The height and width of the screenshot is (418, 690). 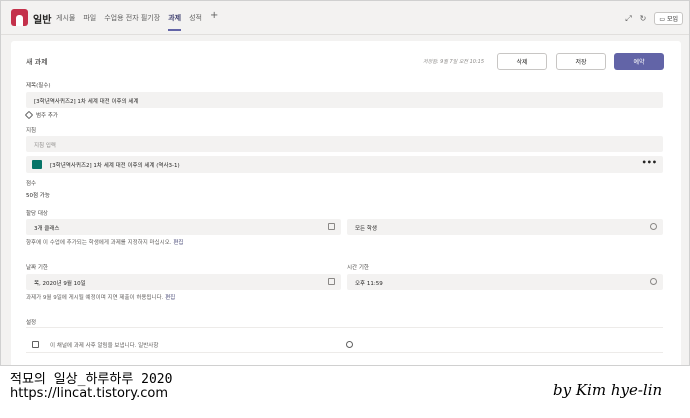 What do you see at coordinates (31, 131) in the screenshot?
I see `instructions-label: 지침` at bounding box center [31, 131].